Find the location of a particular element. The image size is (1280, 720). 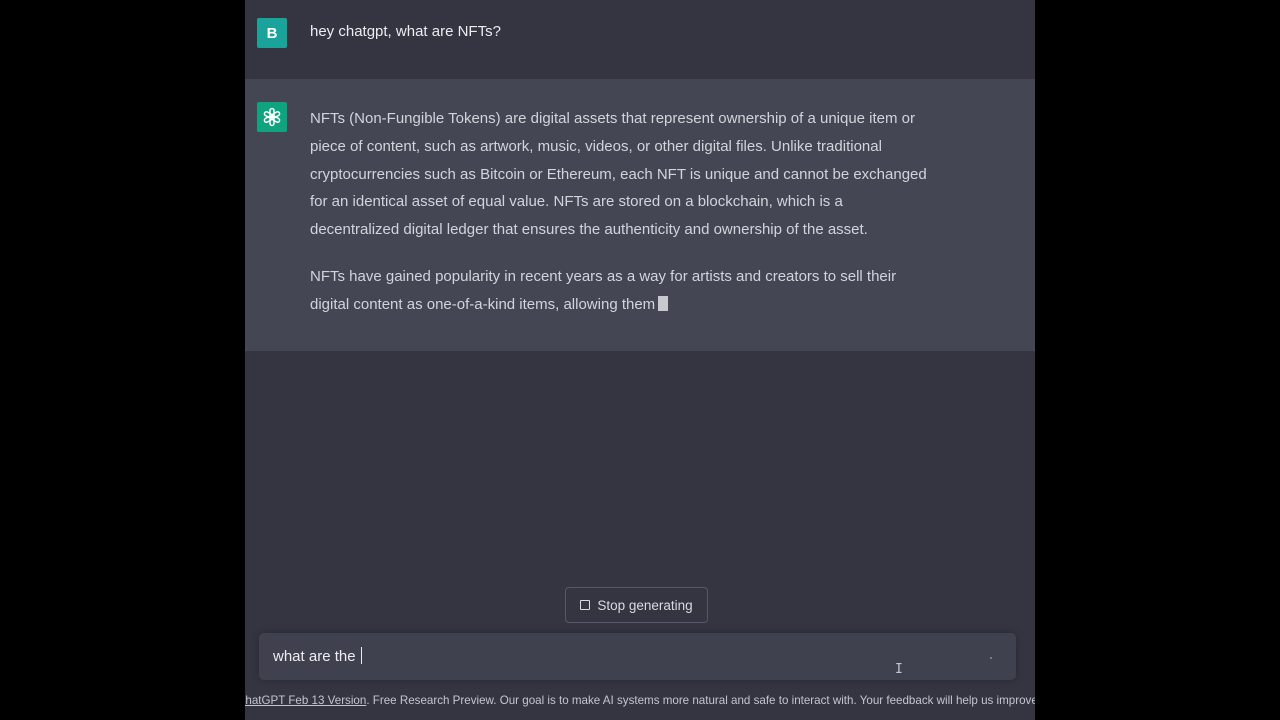

user-avatar: B is located at coordinates (272, 33).